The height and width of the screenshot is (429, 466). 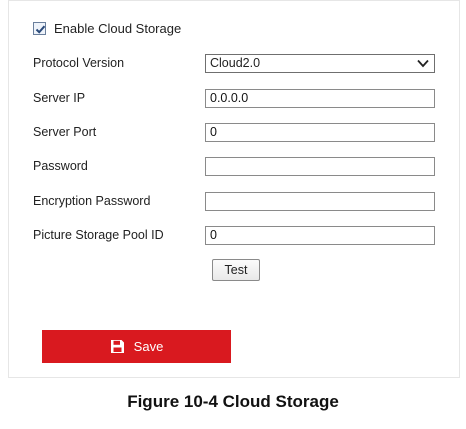 What do you see at coordinates (65, 132) in the screenshot?
I see `server-port-label: Server Port` at bounding box center [65, 132].